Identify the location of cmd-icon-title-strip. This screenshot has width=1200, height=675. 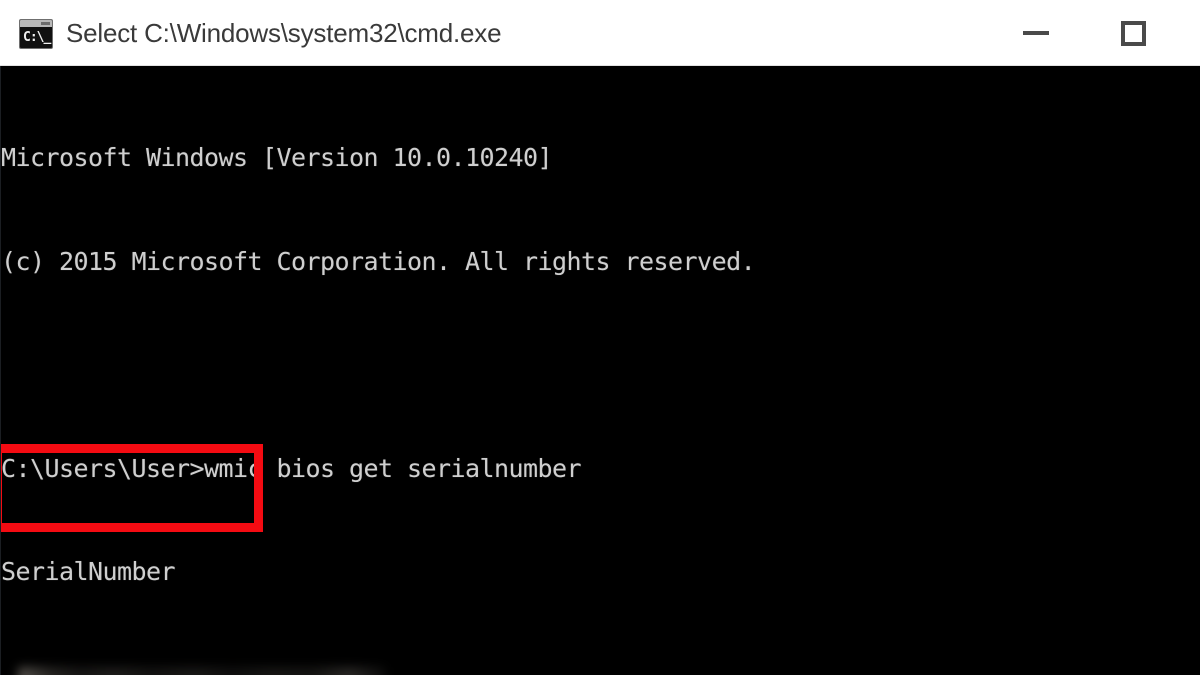
(36, 23).